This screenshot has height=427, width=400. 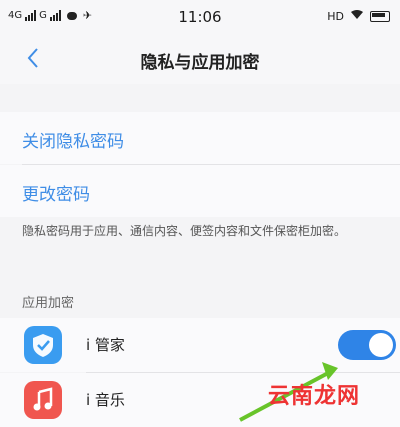 I want to click on watermark: 云南龙网, so click(x=314, y=396).